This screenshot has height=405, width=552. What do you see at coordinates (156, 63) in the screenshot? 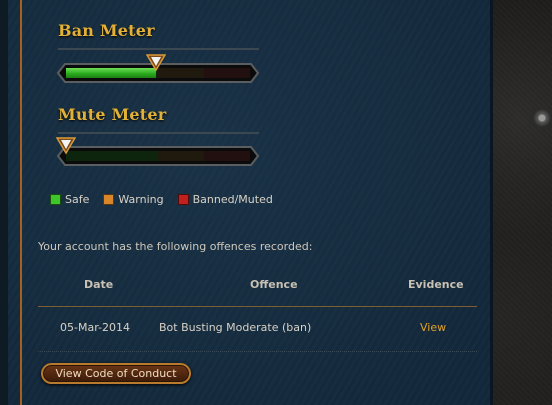
I see `ban-meter-pointer-icon` at bounding box center [156, 63].